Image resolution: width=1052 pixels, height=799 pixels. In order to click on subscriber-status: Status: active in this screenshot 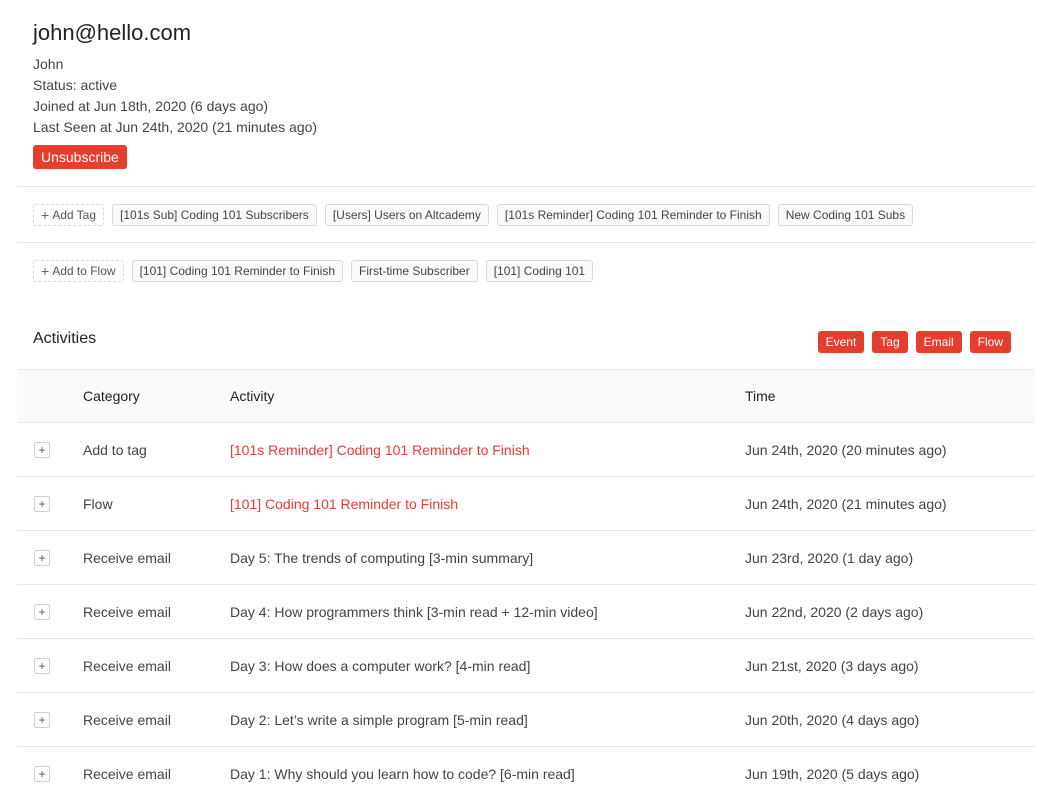, I will do `click(75, 85)`.